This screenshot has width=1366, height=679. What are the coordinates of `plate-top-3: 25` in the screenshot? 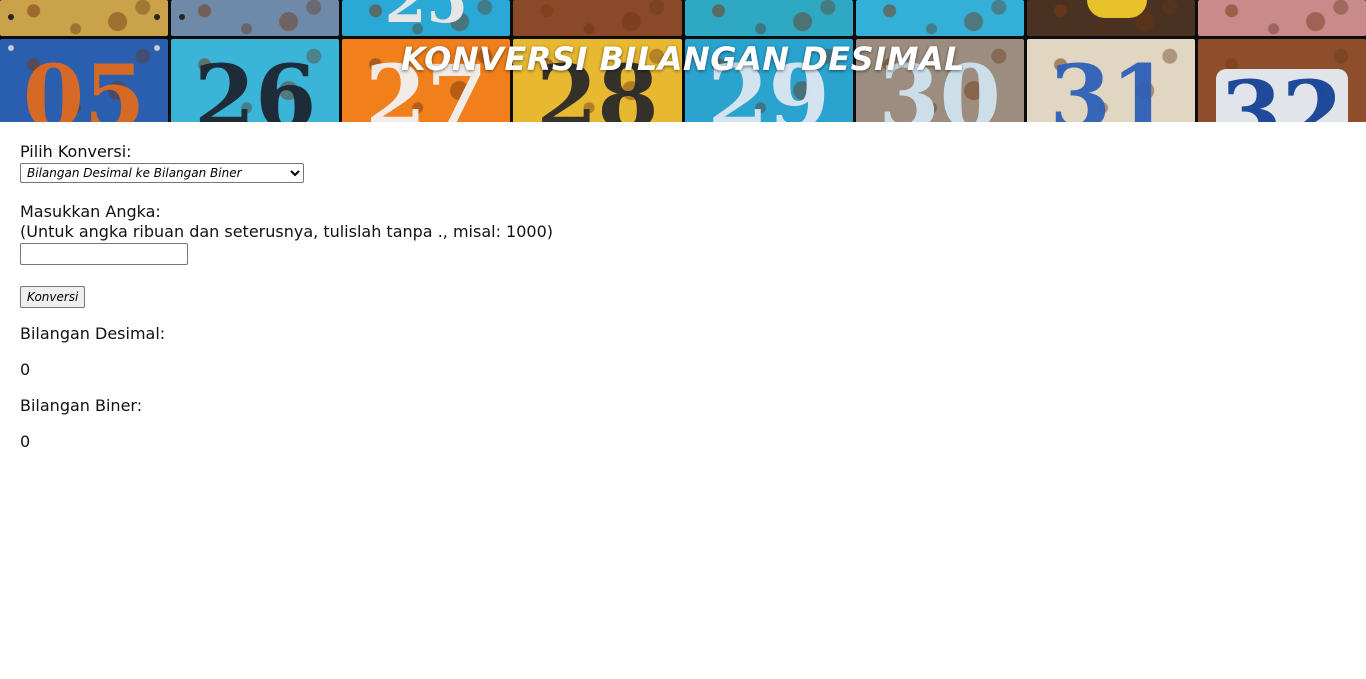 It's located at (426, 18).